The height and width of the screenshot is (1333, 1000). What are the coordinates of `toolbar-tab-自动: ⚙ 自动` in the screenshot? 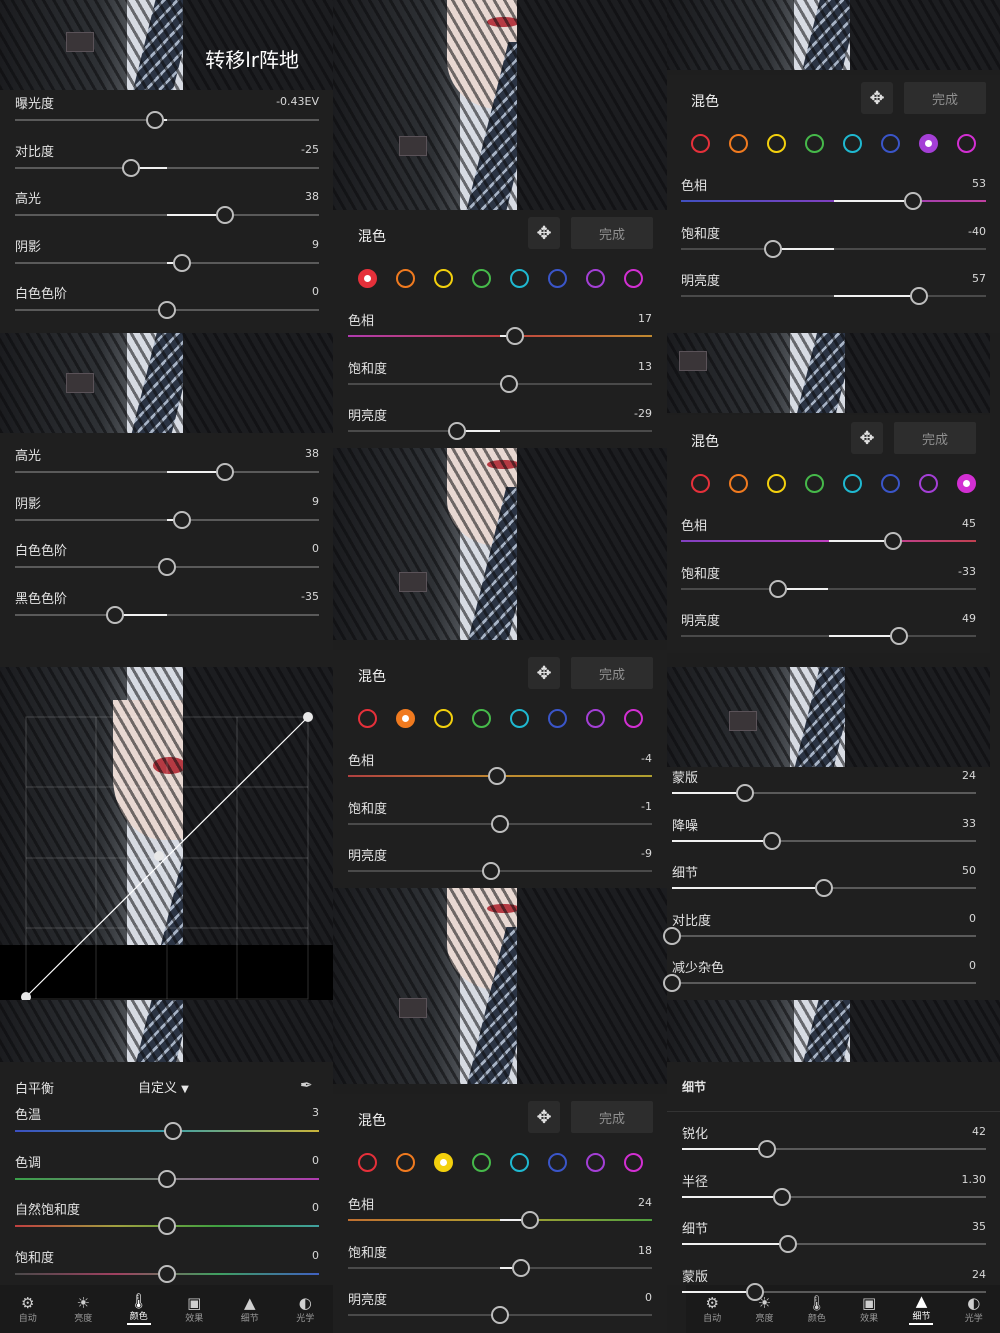 It's located at (28, 1309).